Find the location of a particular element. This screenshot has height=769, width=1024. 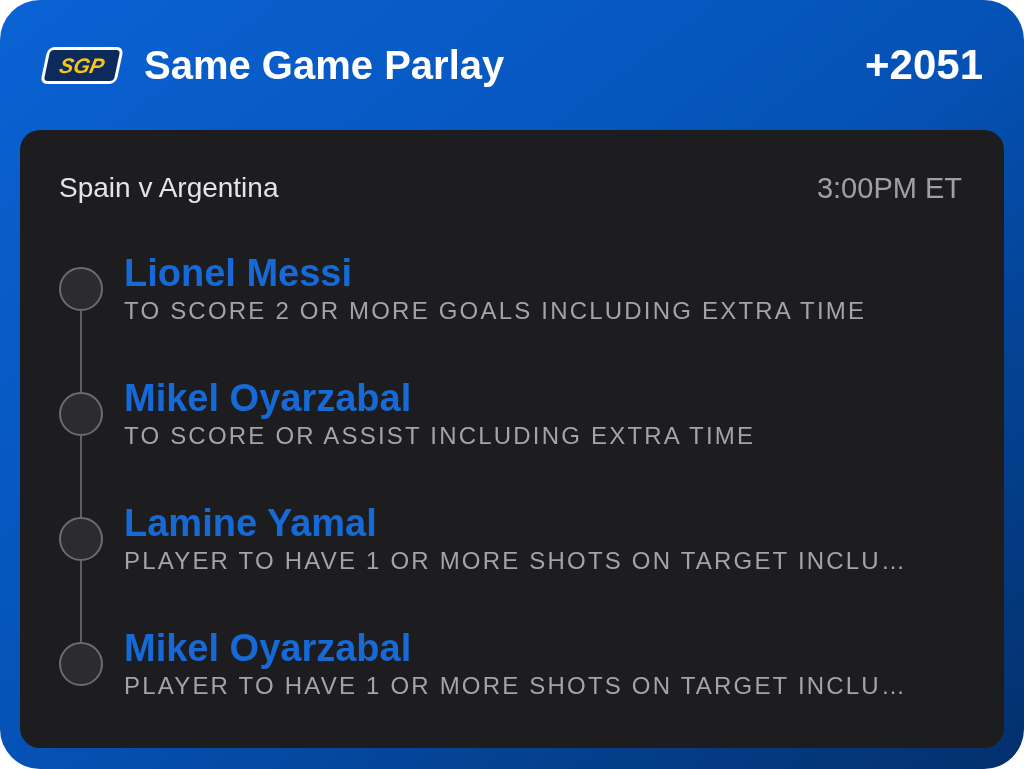

bet-market: TO SCORE 2 OR MORE GOALS INCLUDING EXTRA TIME is located at coordinates (496, 310).